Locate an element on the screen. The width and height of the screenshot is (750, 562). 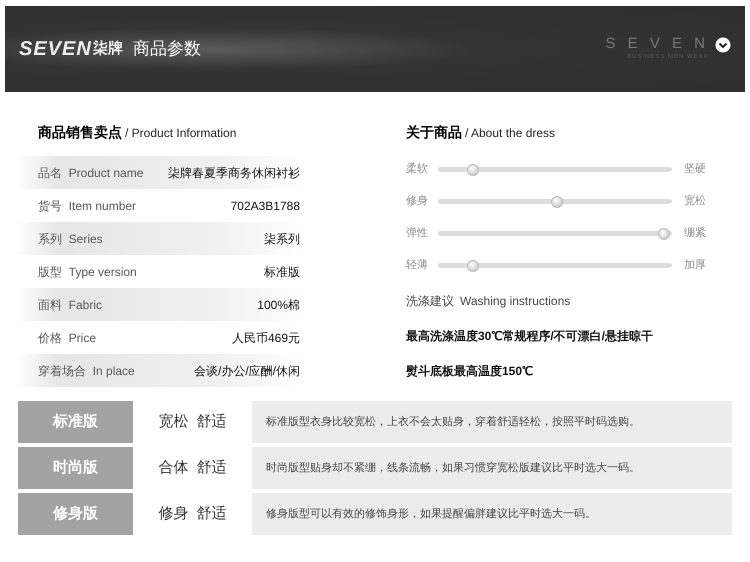
washing-instruction: 熨斗底板最高温度150℃ is located at coordinates (470, 371).